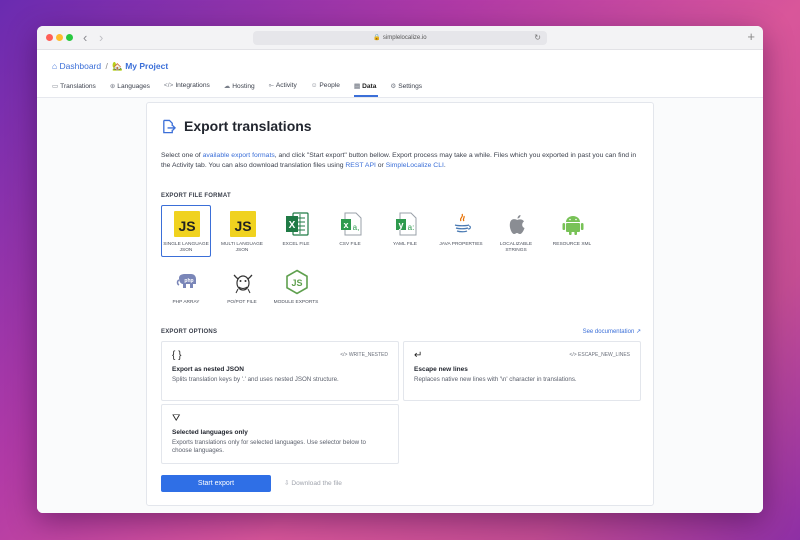 The width and height of the screenshot is (800, 540). I want to click on format-single-language-json: JS Single Language JSON, so click(186, 231).